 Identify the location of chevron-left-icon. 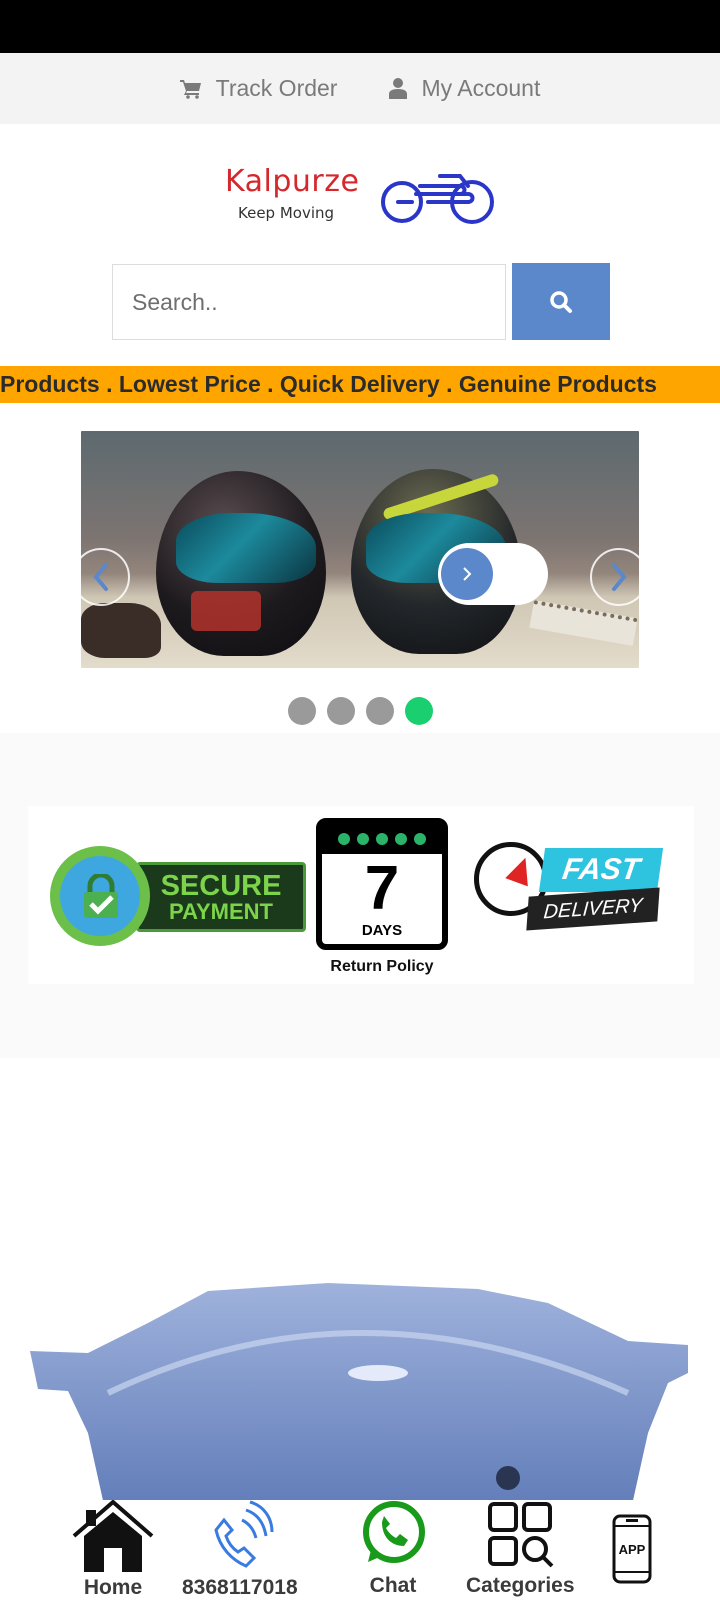
(100, 577).